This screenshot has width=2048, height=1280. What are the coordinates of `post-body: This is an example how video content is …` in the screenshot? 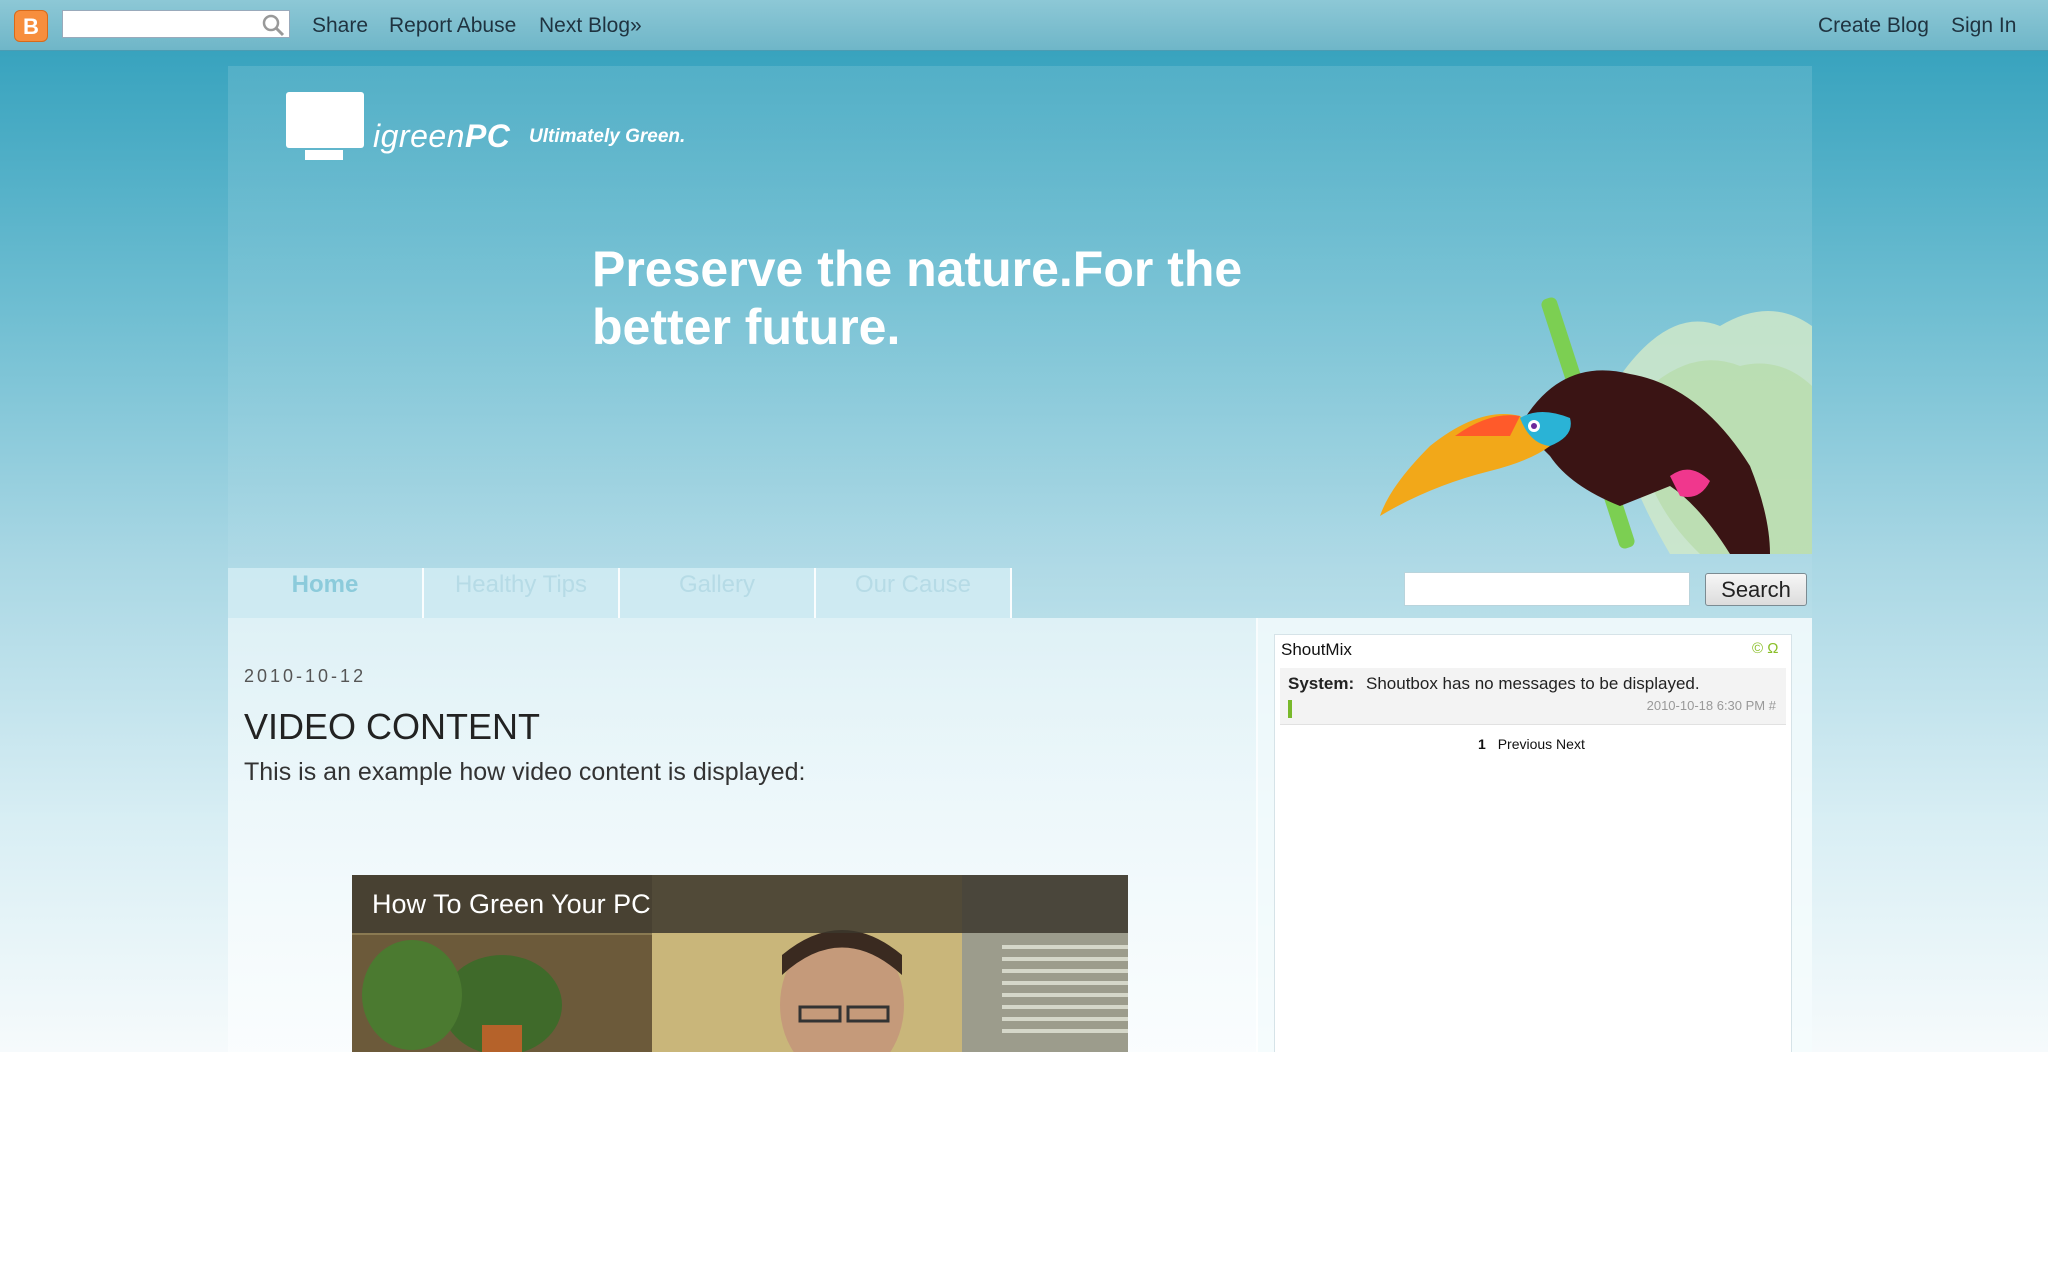 It's located at (525, 772).